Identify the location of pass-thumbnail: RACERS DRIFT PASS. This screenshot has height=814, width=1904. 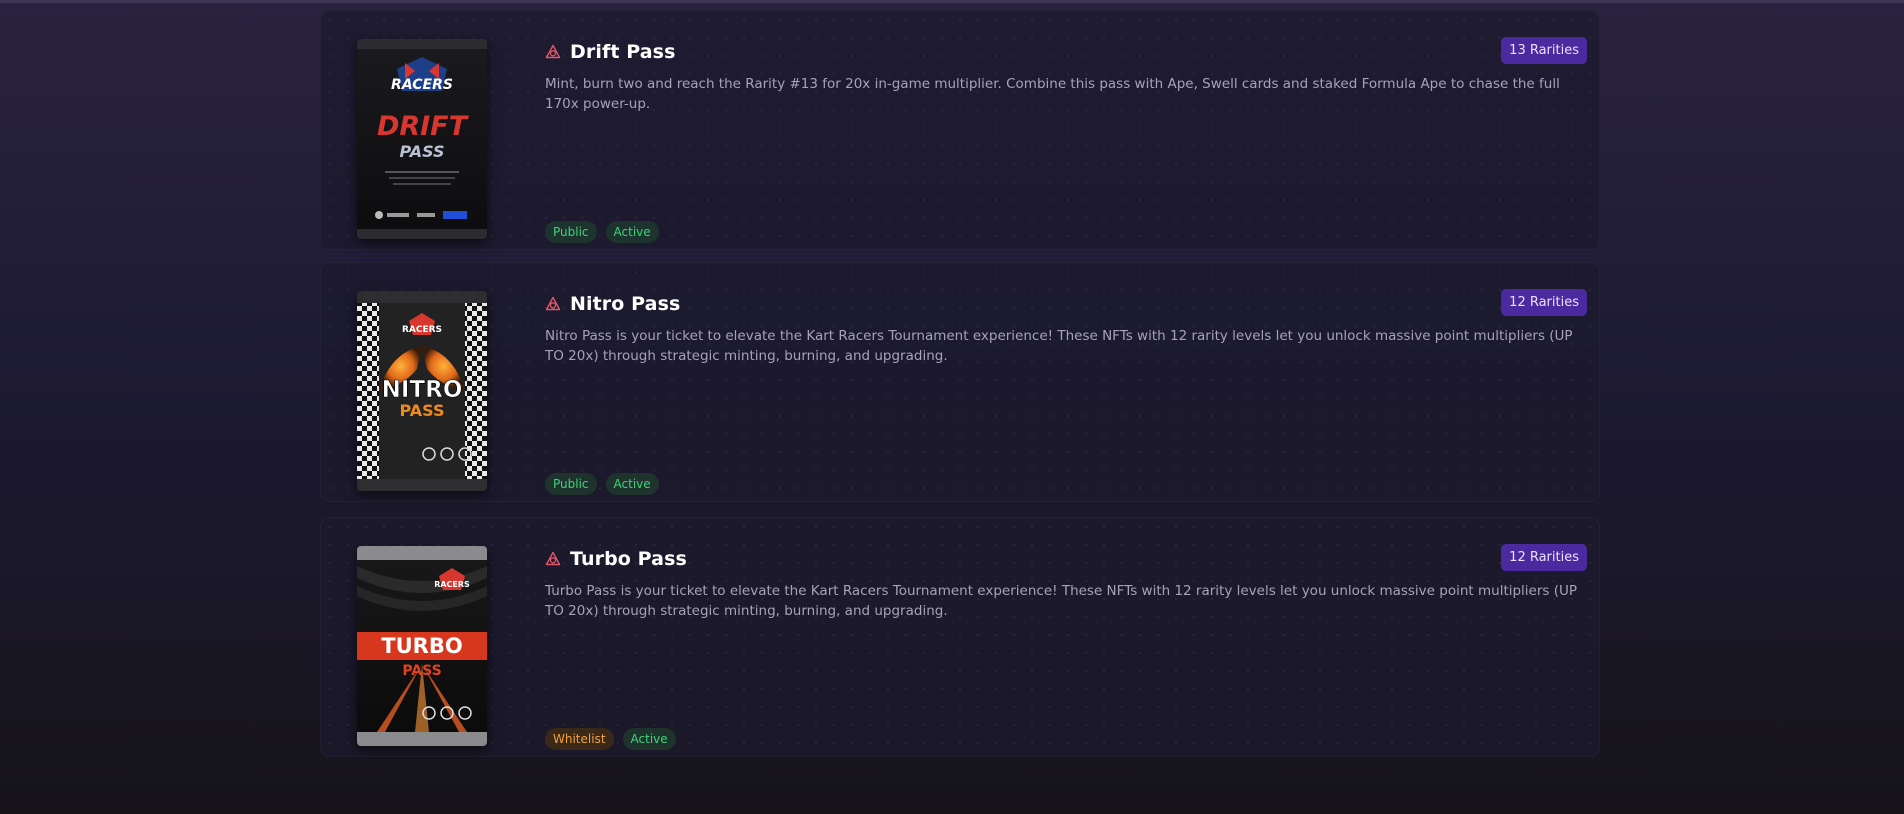
(422, 139).